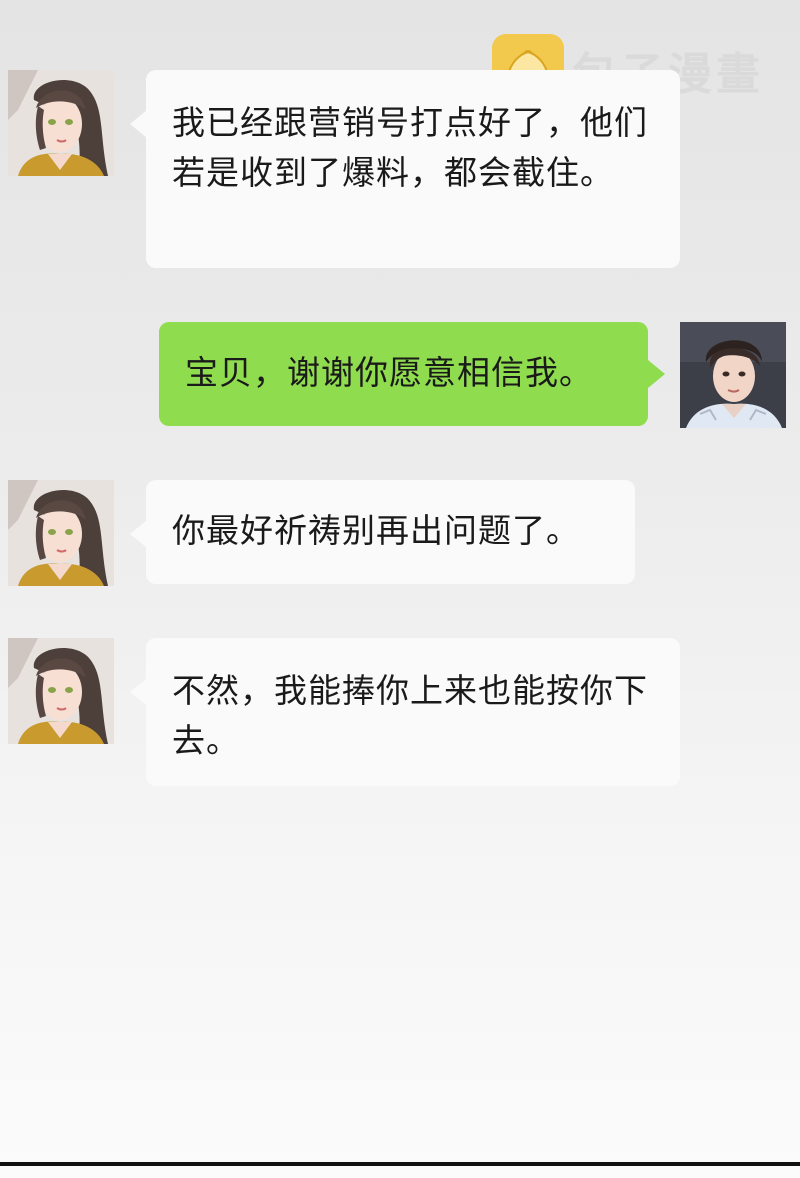  I want to click on bottom-divider, so click(400, 1164).